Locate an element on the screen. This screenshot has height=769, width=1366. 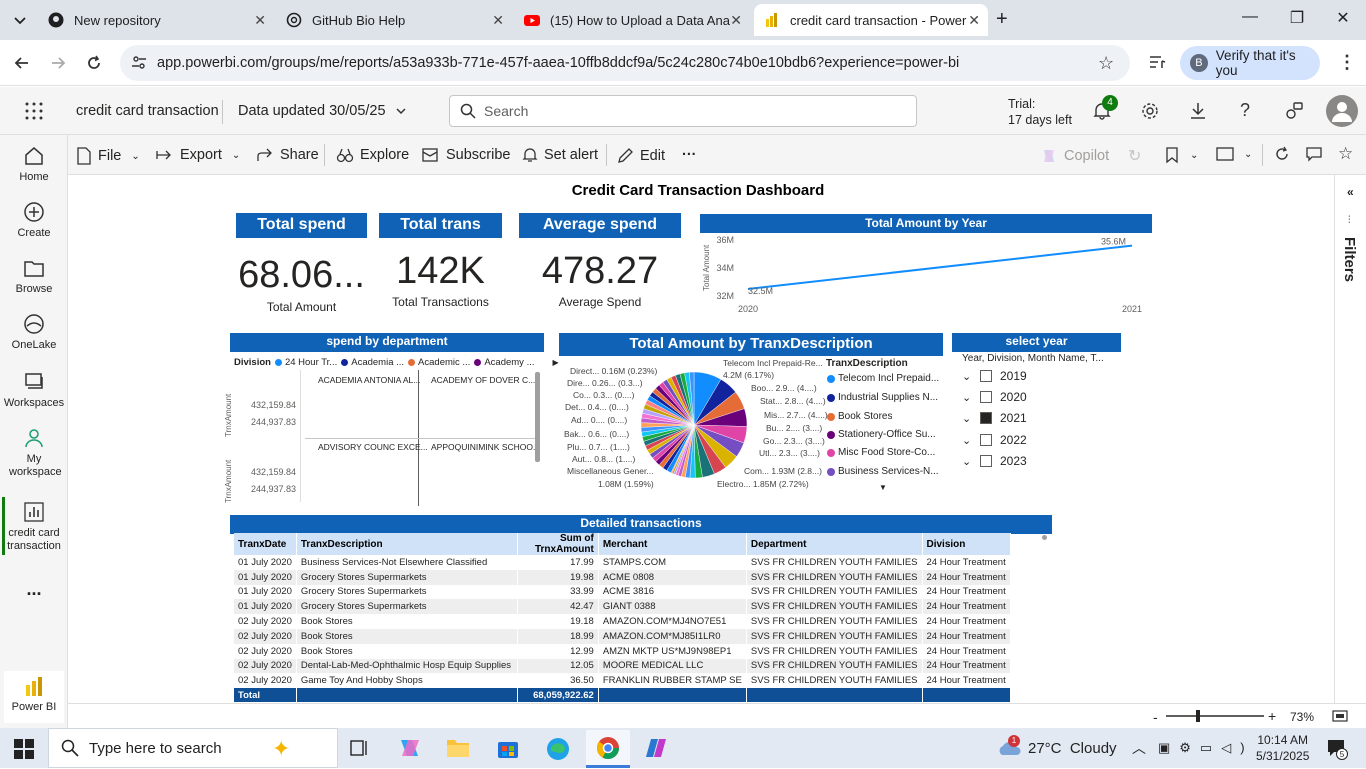
account-avatar is located at coordinates (1342, 111).